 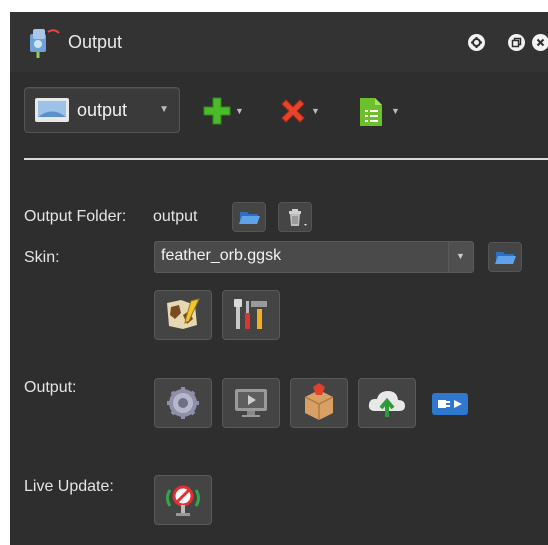 I want to click on browse-skin-button, so click(x=505, y=257).